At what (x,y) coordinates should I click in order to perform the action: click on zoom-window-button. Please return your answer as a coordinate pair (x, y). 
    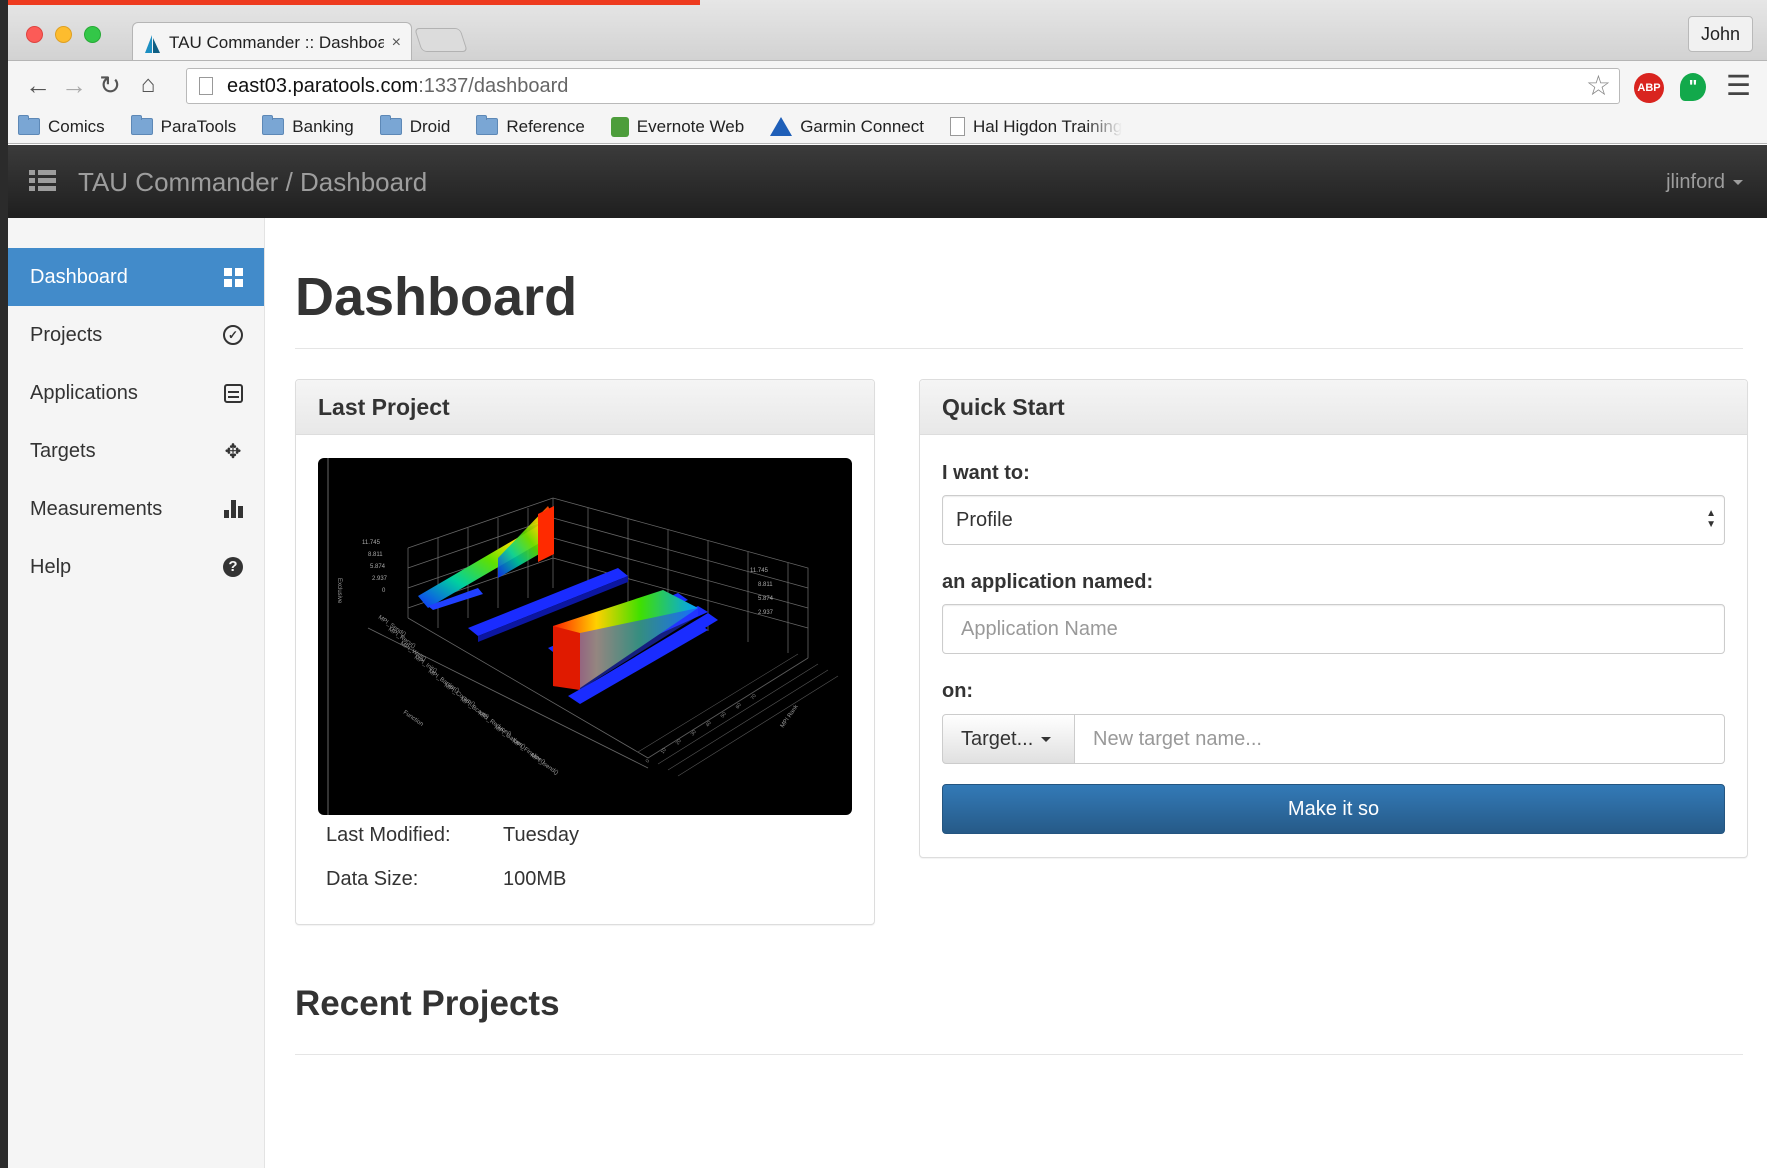
    Looking at the image, I should click on (92, 34).